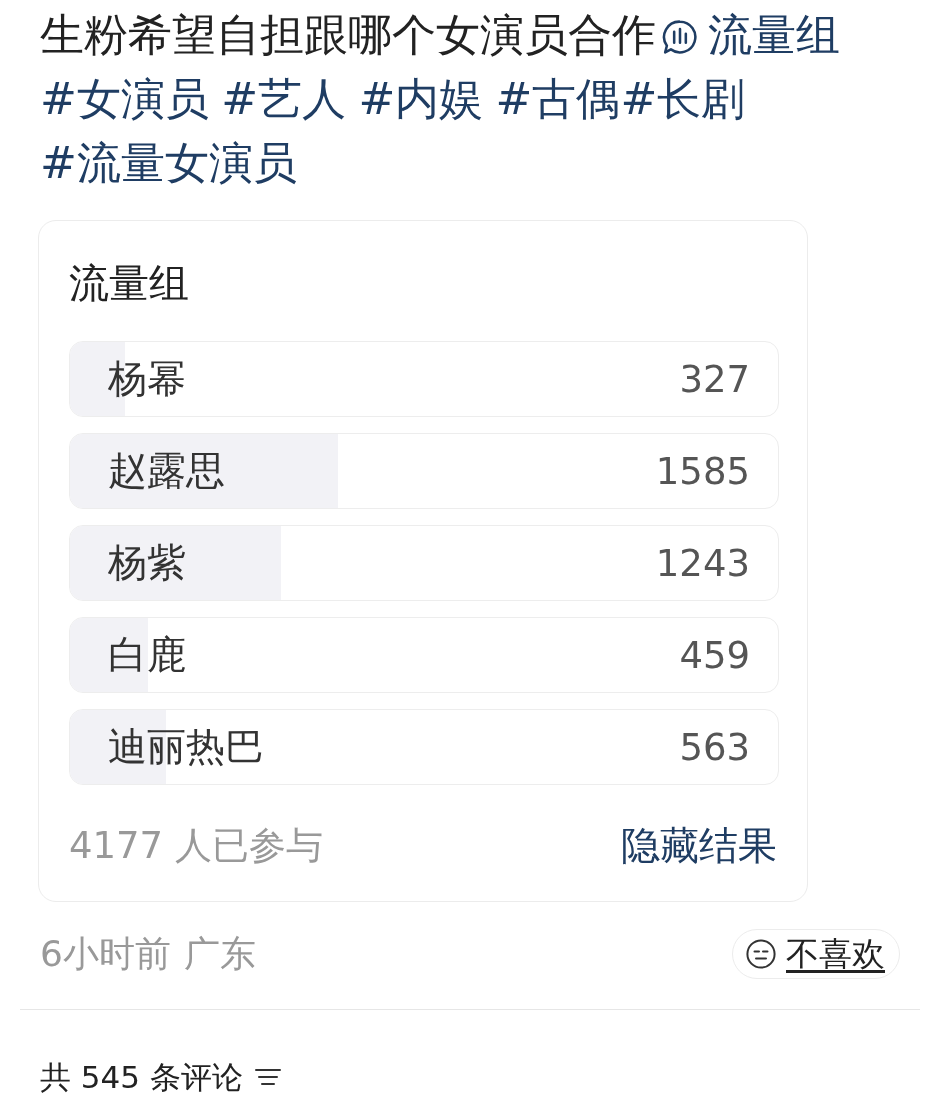 The width and height of the screenshot is (940, 1110). I want to click on hashtag-link: #艺人, so click(284, 98).